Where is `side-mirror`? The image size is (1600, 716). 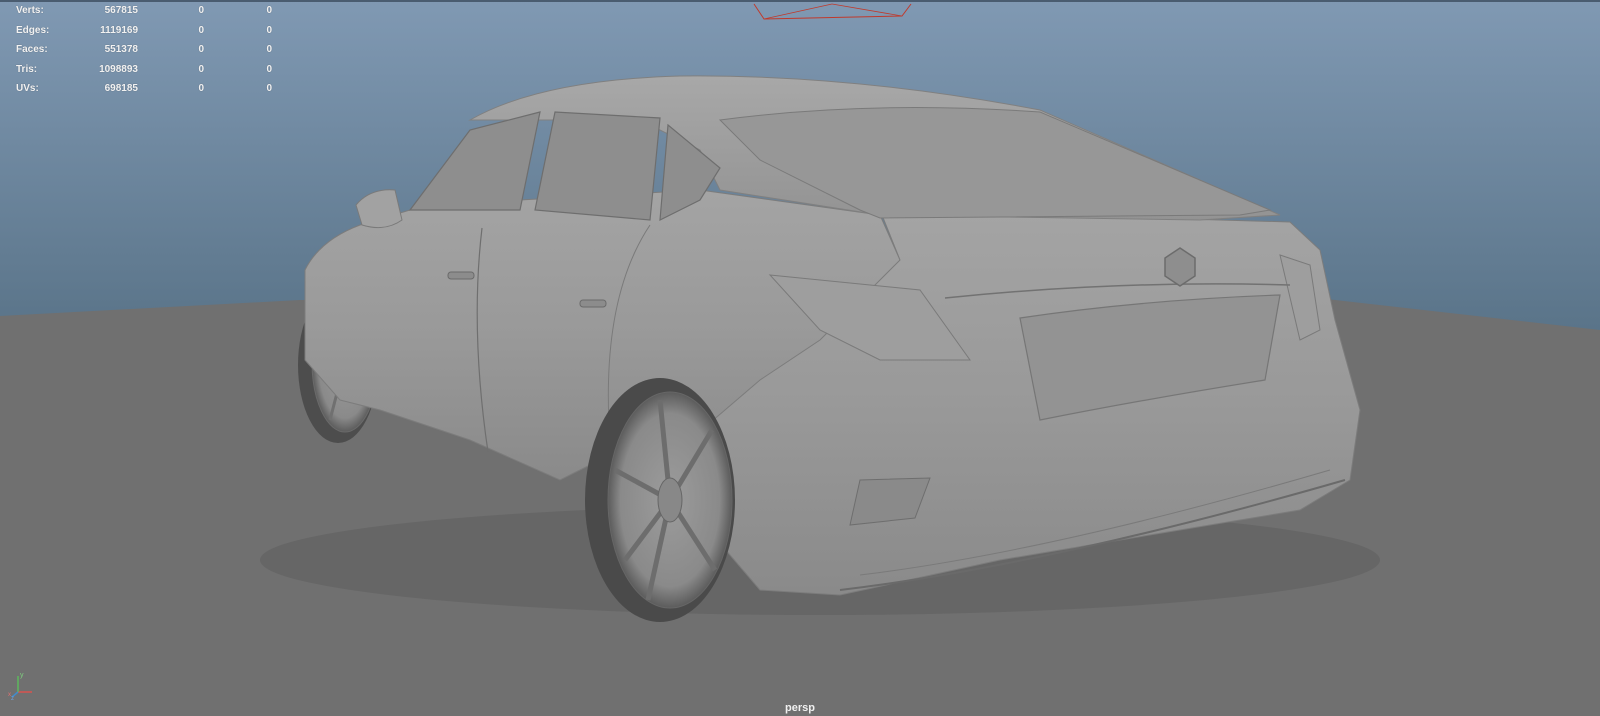 side-mirror is located at coordinates (379, 209).